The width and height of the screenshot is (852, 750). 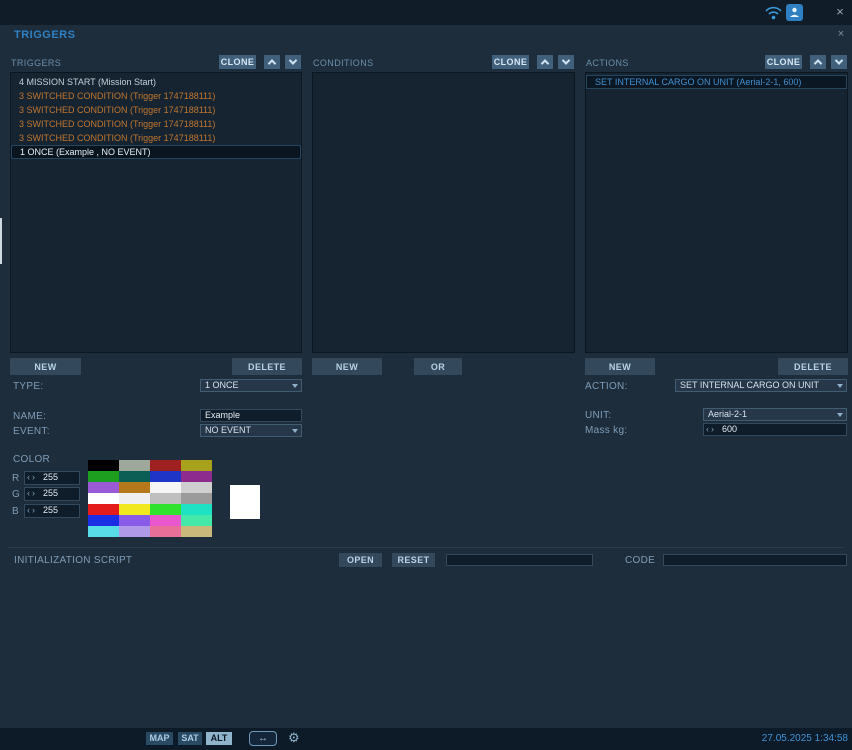 What do you see at coordinates (45, 35) in the screenshot?
I see `dialog-title: TRIGGERS` at bounding box center [45, 35].